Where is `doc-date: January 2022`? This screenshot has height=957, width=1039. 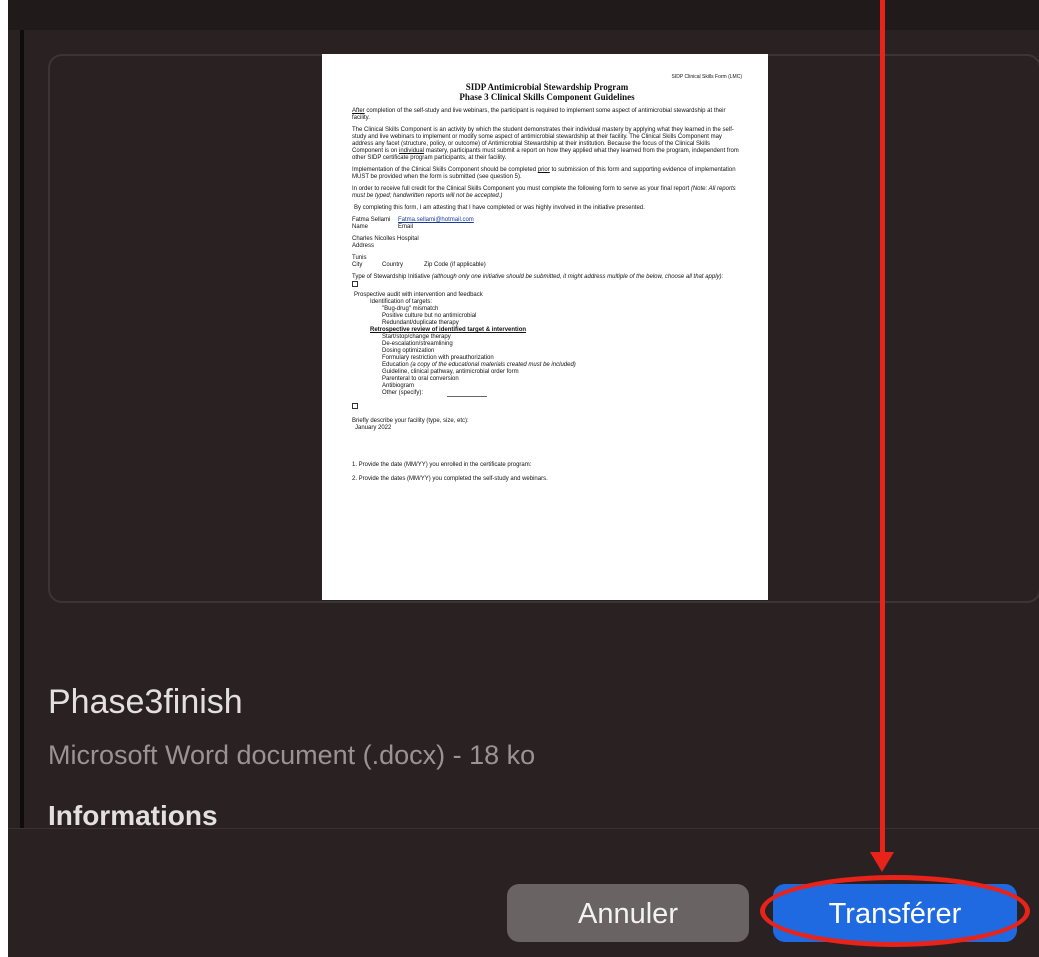
doc-date: January 2022 is located at coordinates (373, 428).